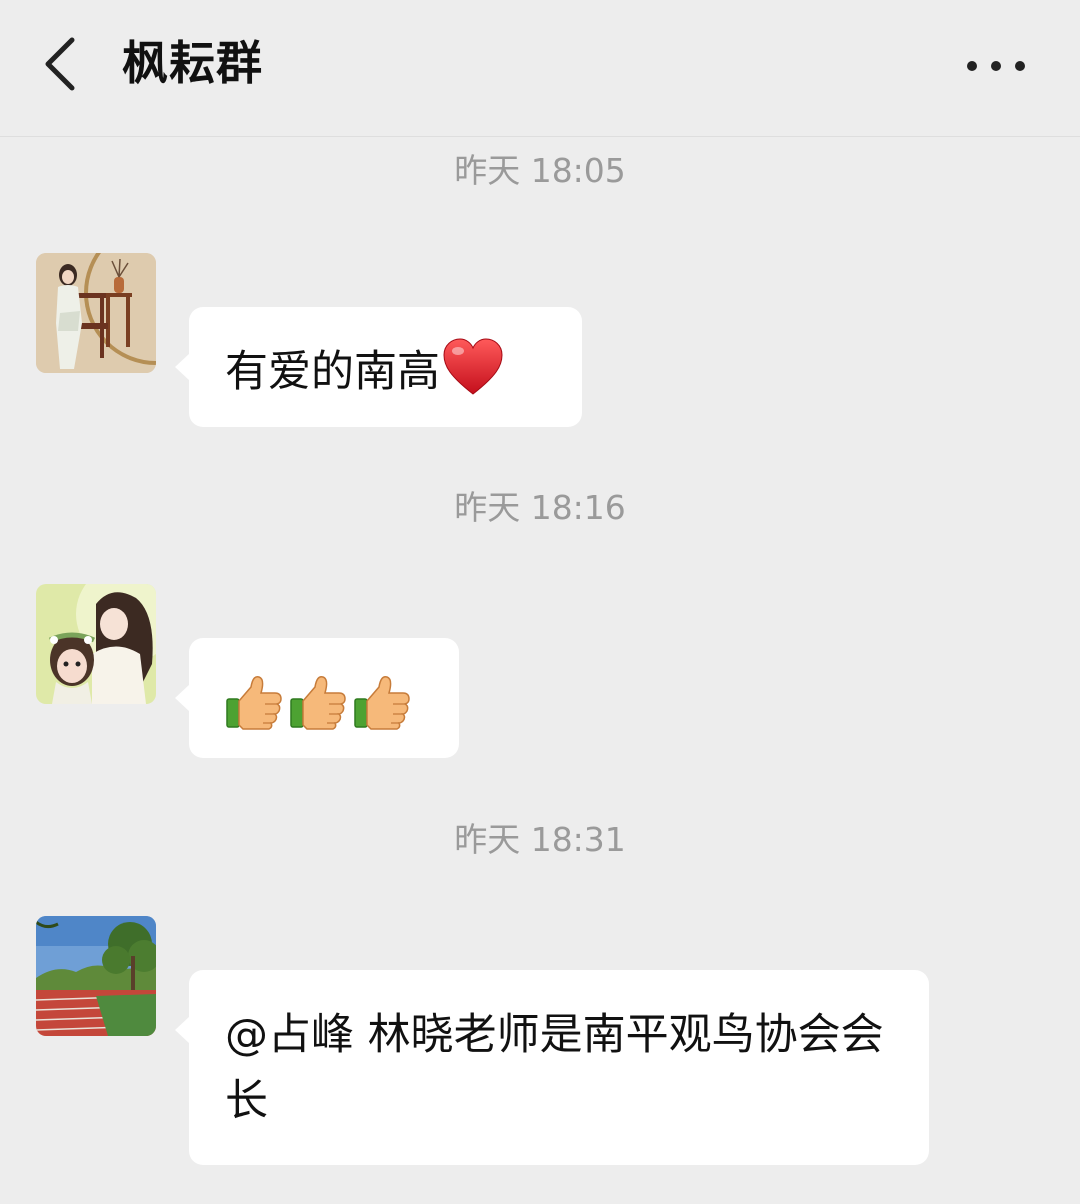 The width and height of the screenshot is (1080, 1204). What do you see at coordinates (60, 64) in the screenshot?
I see `chevron-left-icon` at bounding box center [60, 64].